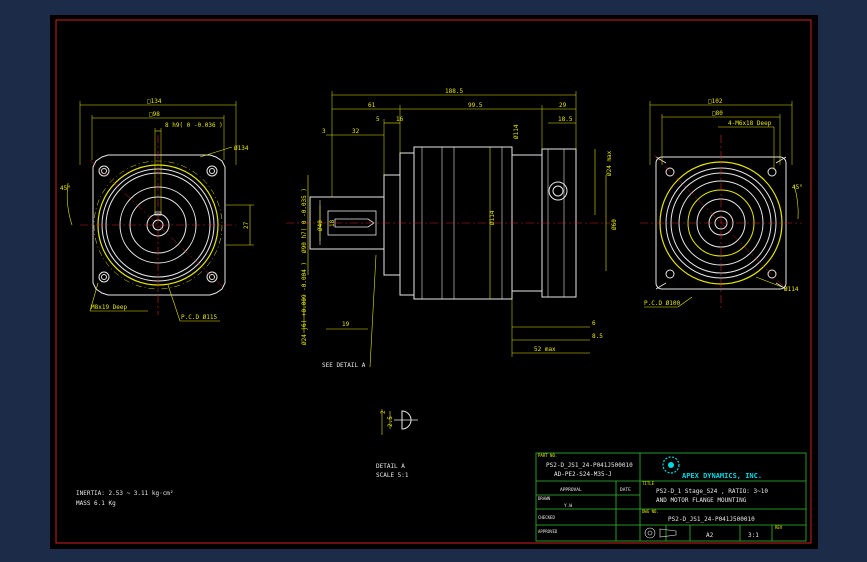  What do you see at coordinates (563, 105) in the screenshot?
I see `dim-29: 29` at bounding box center [563, 105].